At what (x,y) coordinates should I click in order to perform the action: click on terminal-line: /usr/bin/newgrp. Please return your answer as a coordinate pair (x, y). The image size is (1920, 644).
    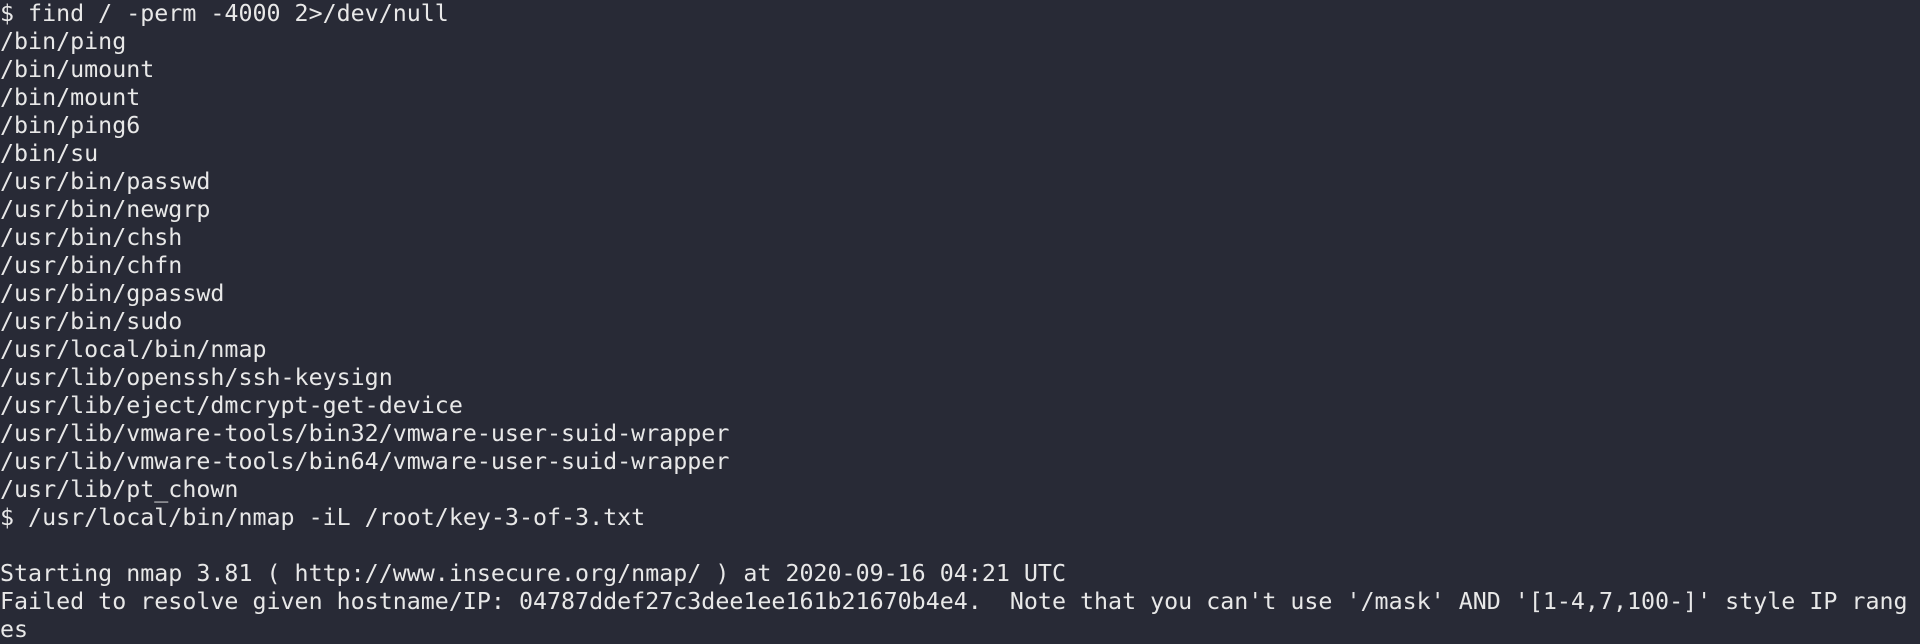
    Looking at the image, I should click on (105, 209).